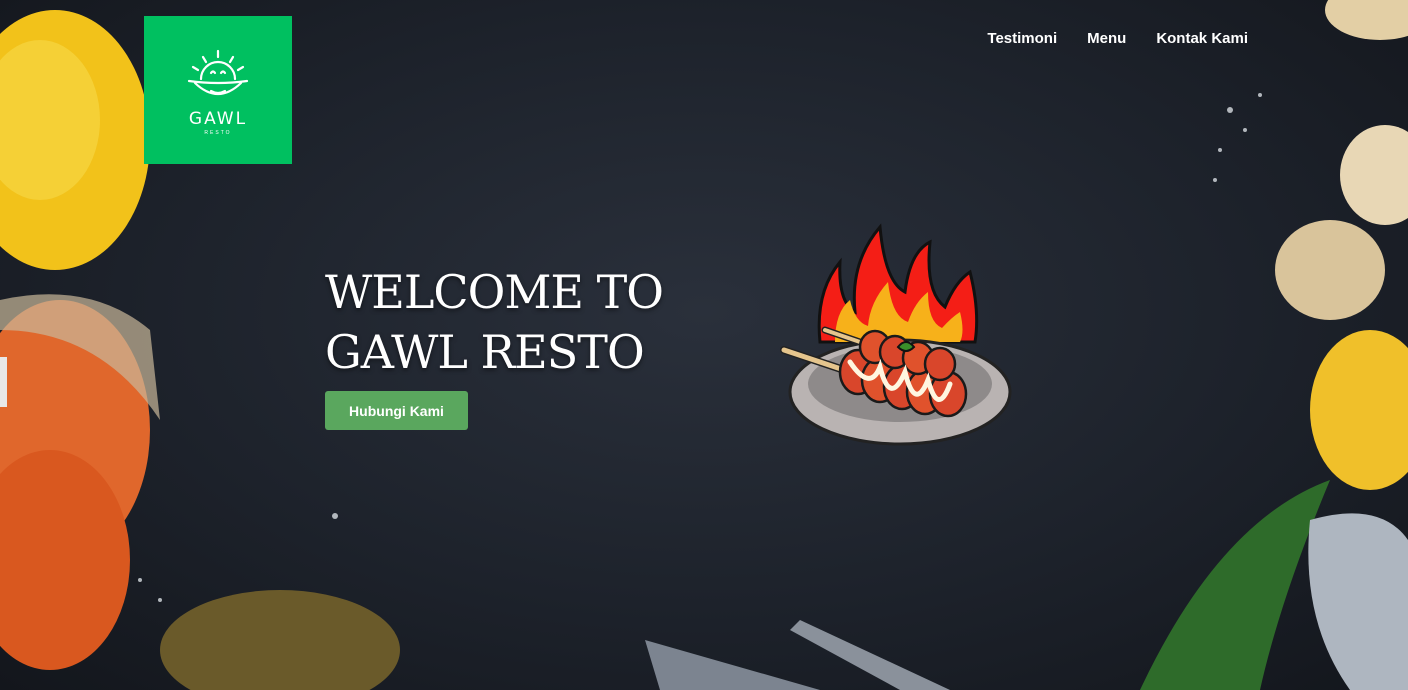 This screenshot has width=1408, height=690. What do you see at coordinates (485, 352) in the screenshot?
I see `hero-title-line2: GAWL RESTO` at bounding box center [485, 352].